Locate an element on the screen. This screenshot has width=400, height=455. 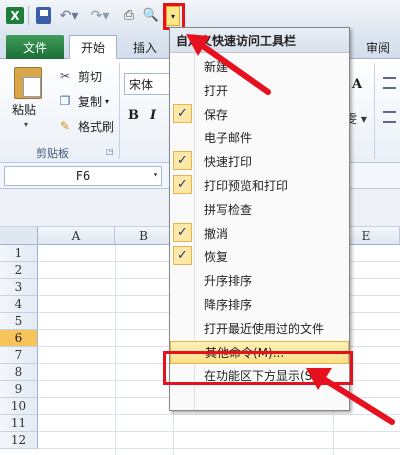
copy-button: ❐ 复制 ▾ is located at coordinates (82, 101).